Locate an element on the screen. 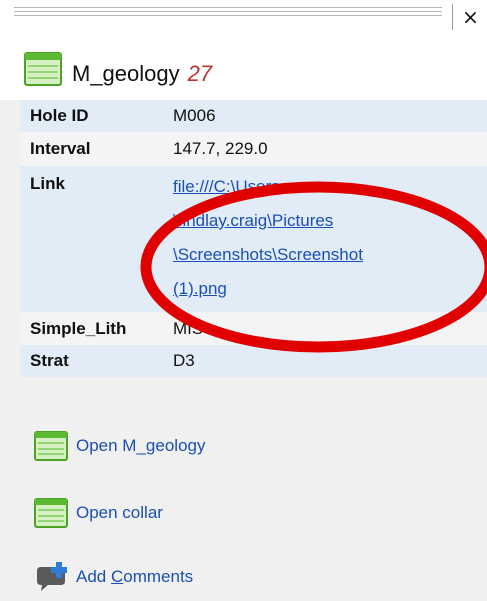 Image resolution: width=487 pixels, height=601 pixels. comment-add-icon is located at coordinates (52, 576).